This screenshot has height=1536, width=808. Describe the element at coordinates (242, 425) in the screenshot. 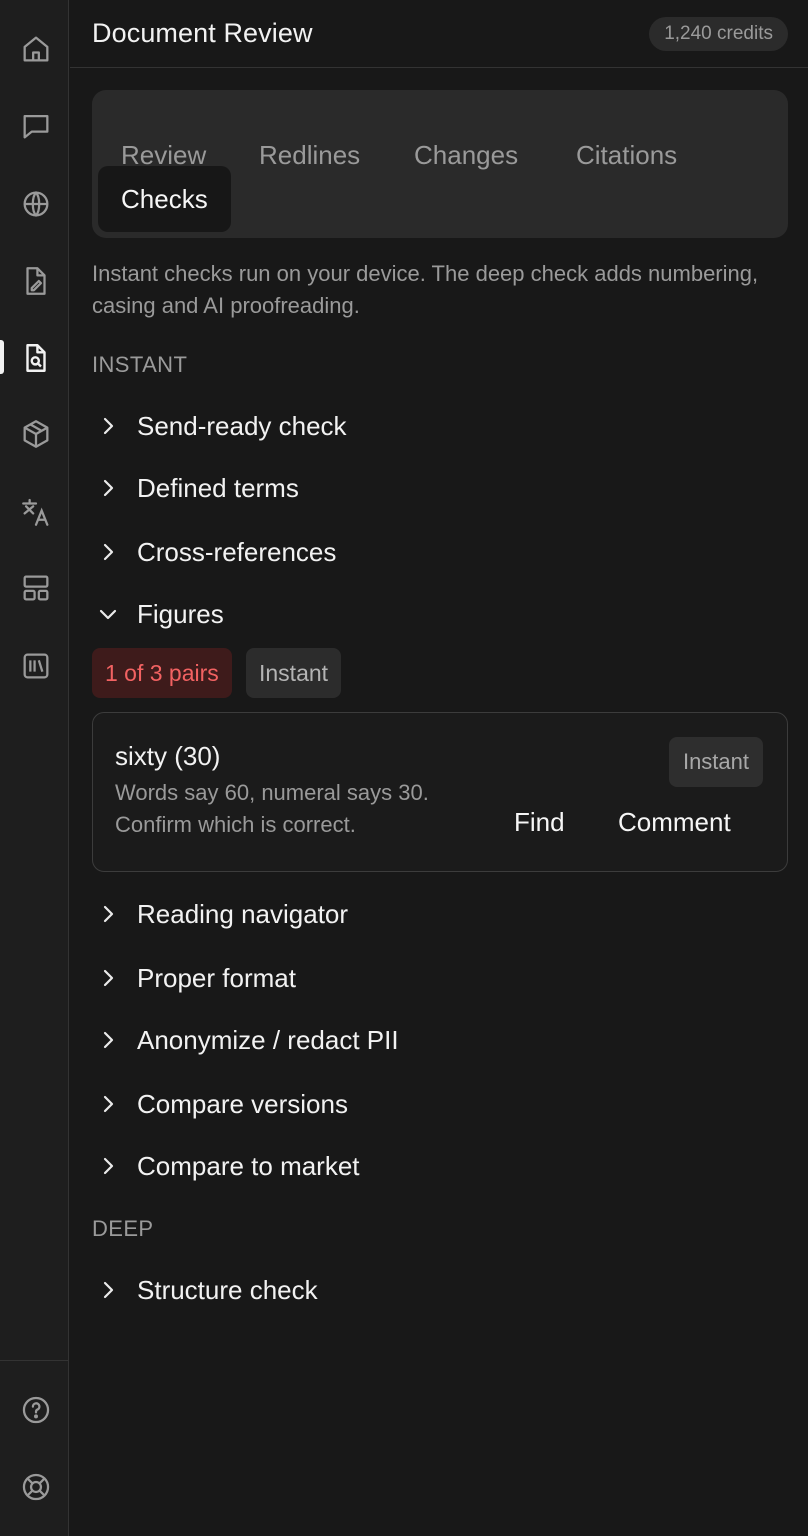

I see `check-row-label: Send-ready check` at that location.